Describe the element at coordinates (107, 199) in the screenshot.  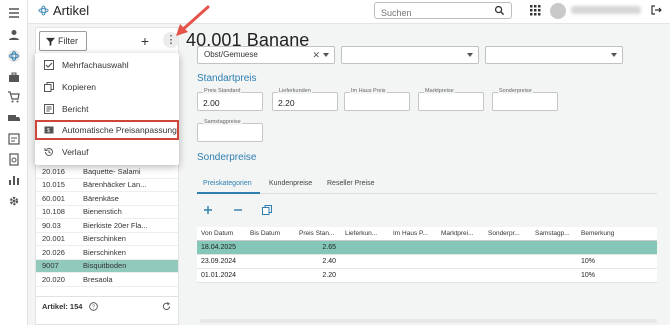
I see `list-item: 60.001 Bärenkäse` at that location.